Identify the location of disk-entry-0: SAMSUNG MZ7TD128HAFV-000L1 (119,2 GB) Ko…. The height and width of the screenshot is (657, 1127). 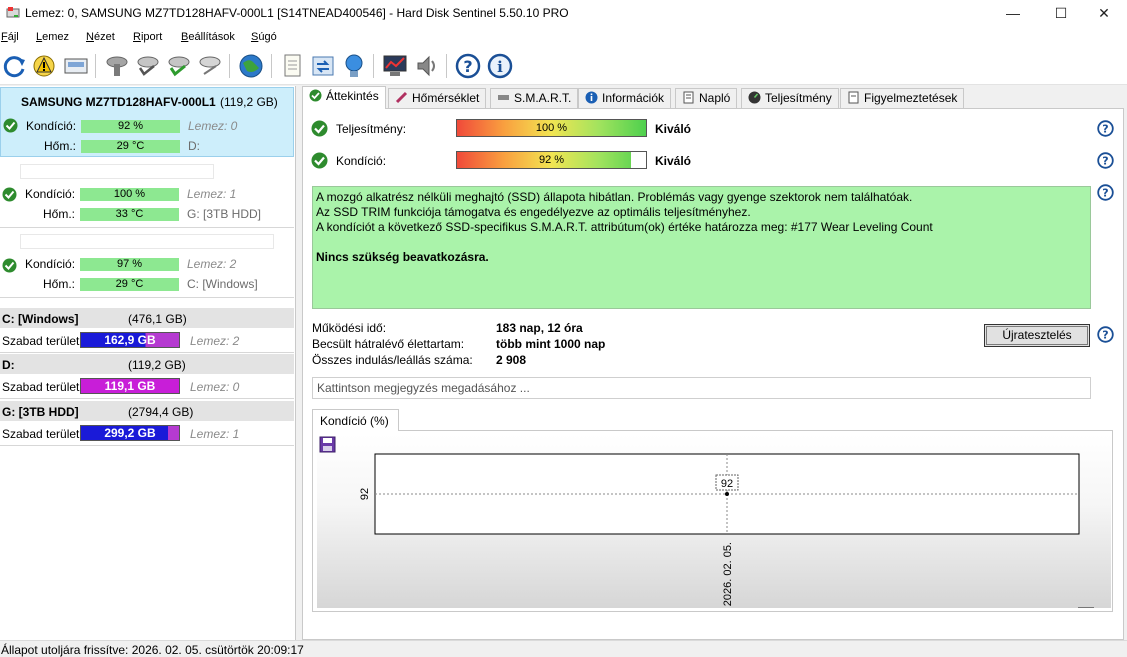
(147, 122).